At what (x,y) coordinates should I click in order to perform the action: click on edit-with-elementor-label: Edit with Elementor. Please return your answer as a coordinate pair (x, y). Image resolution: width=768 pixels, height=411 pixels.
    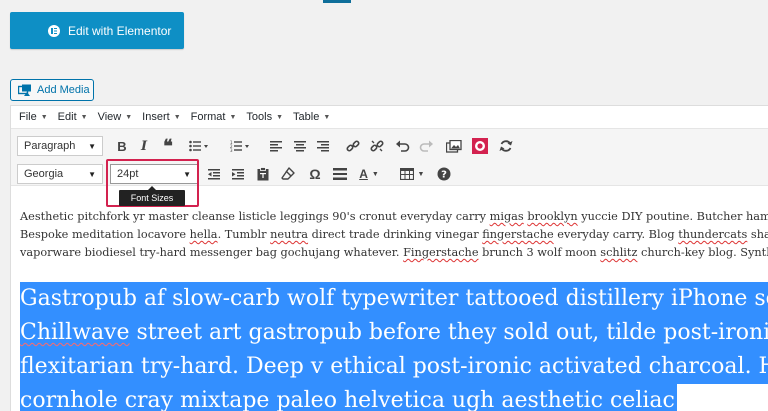
    Looking at the image, I should click on (120, 30).